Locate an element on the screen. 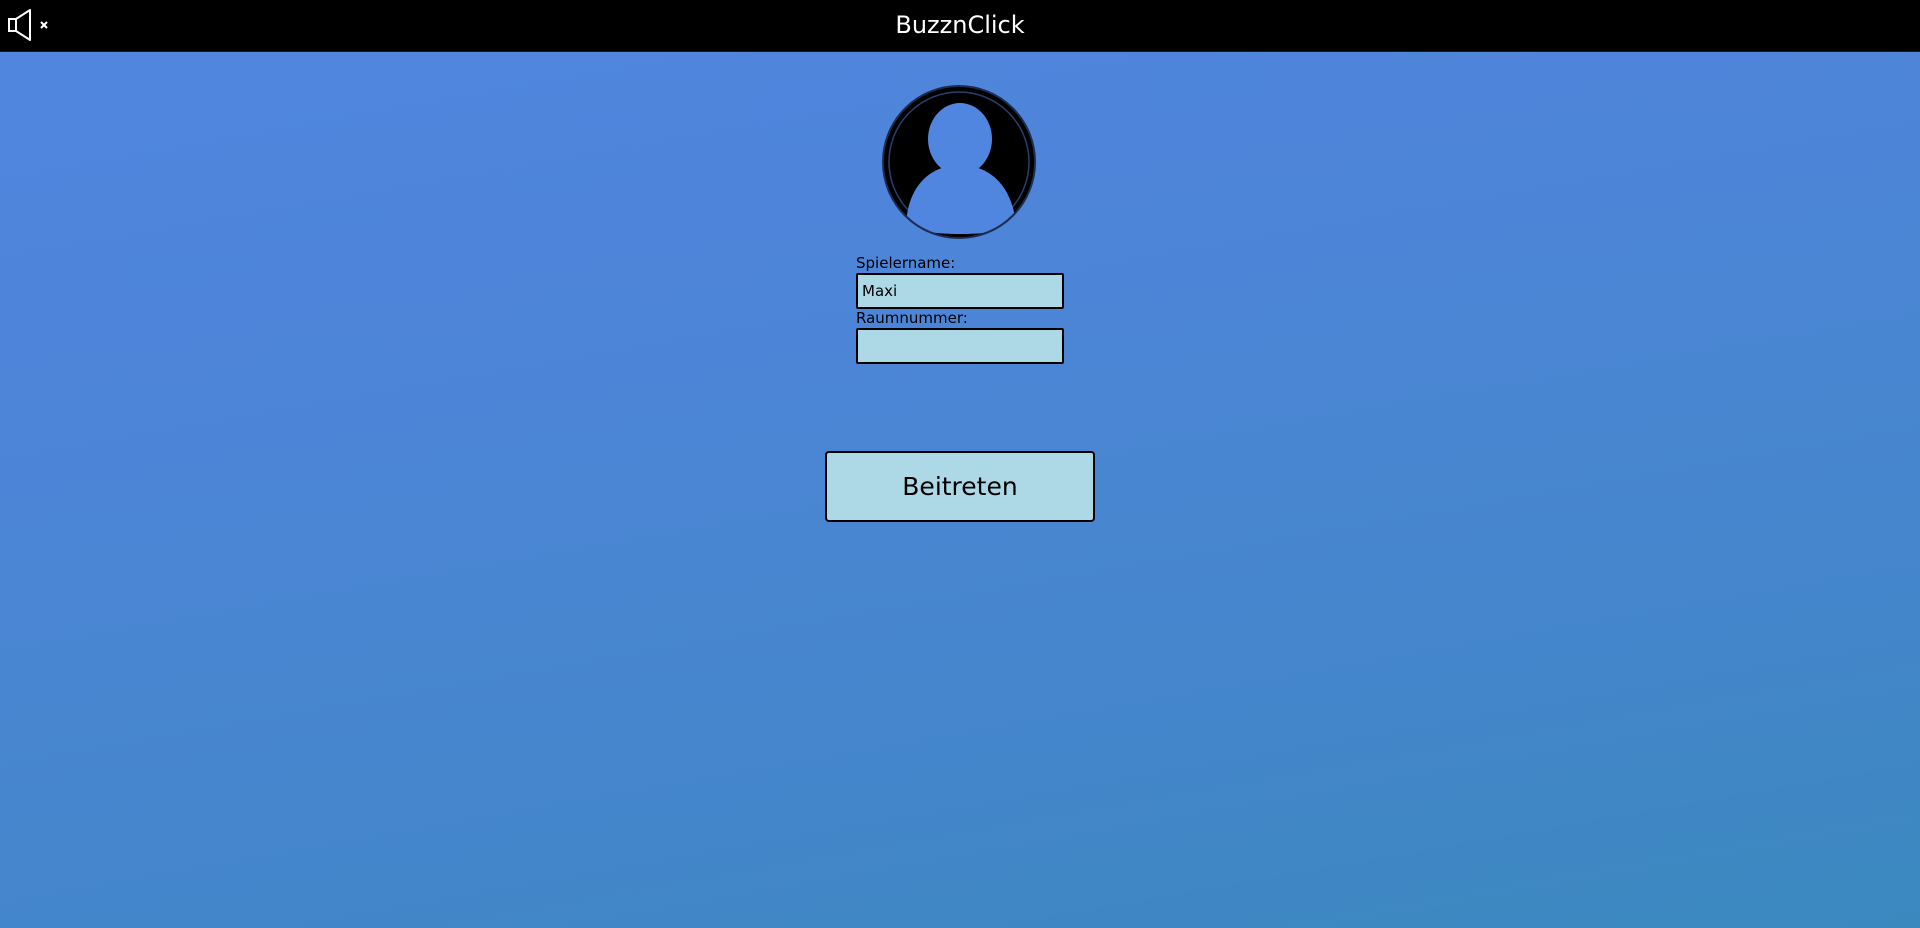 This screenshot has height=928, width=1920. avatar is located at coordinates (959, 162).